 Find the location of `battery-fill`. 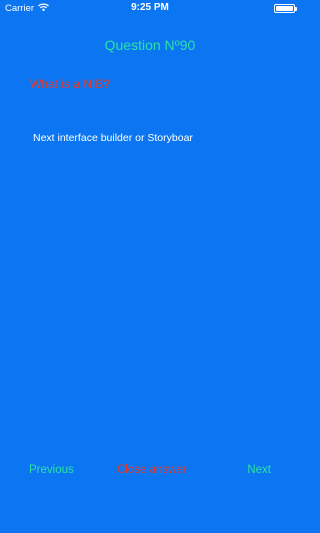

battery-fill is located at coordinates (284, 8).